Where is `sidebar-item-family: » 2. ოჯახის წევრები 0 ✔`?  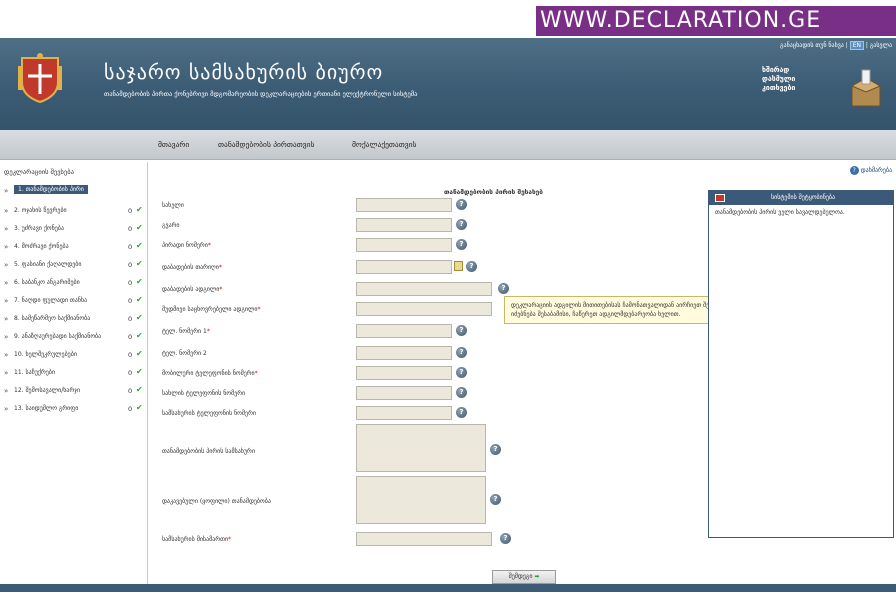
sidebar-item-family: » 2. ოჯახის წევრები 0 ✔ is located at coordinates (74, 211).